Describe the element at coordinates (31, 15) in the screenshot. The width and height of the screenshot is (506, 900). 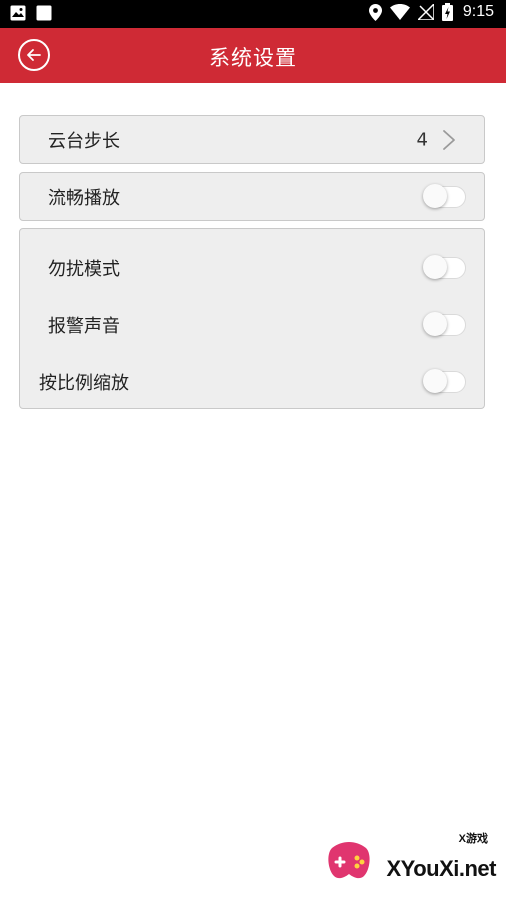
I see `status-left` at that location.